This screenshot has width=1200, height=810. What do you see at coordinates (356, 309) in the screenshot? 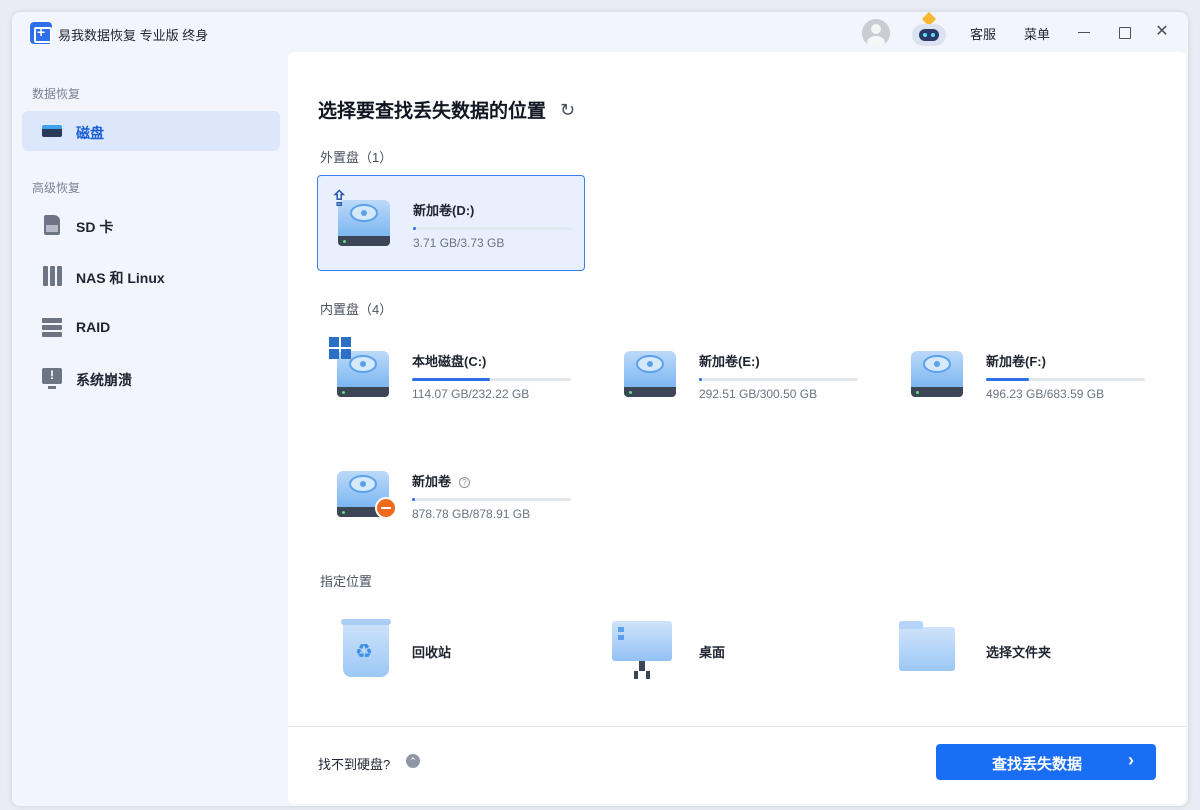
I see `internal-drives-label: 内置盘（4）` at bounding box center [356, 309].